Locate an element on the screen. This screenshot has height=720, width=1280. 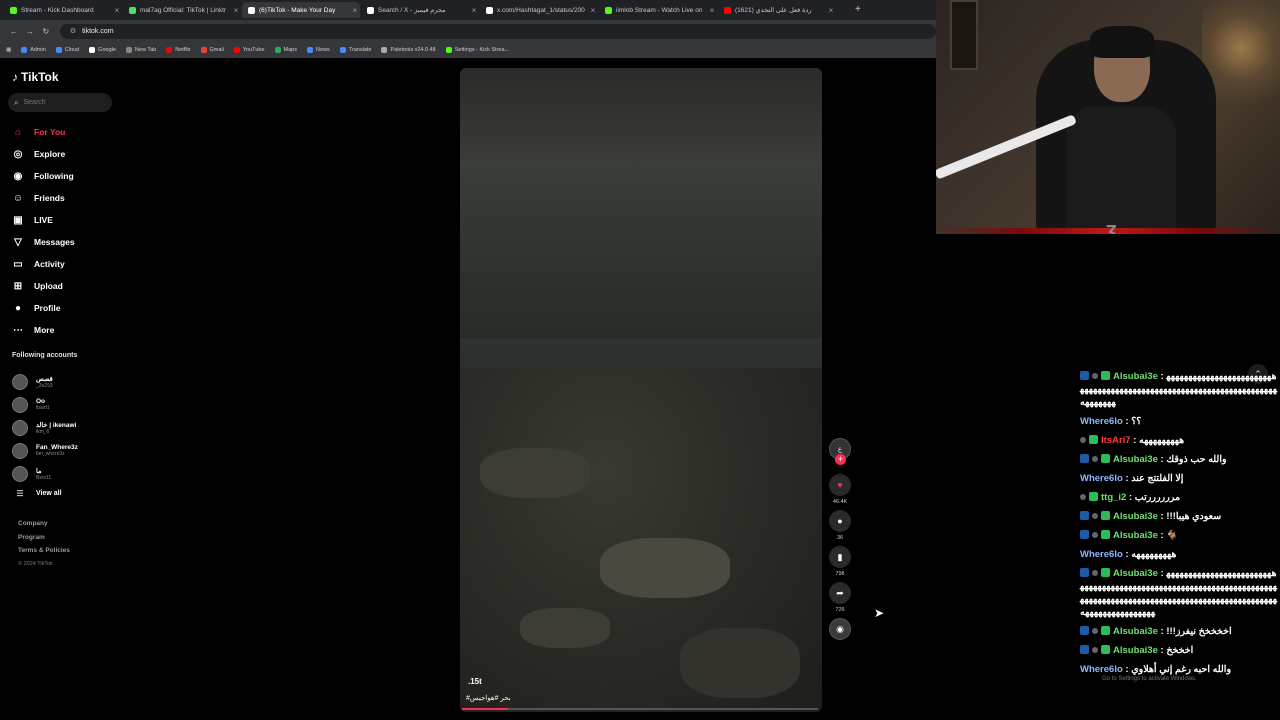
chat-text: مررررررتب is located at coordinates (1157, 497).